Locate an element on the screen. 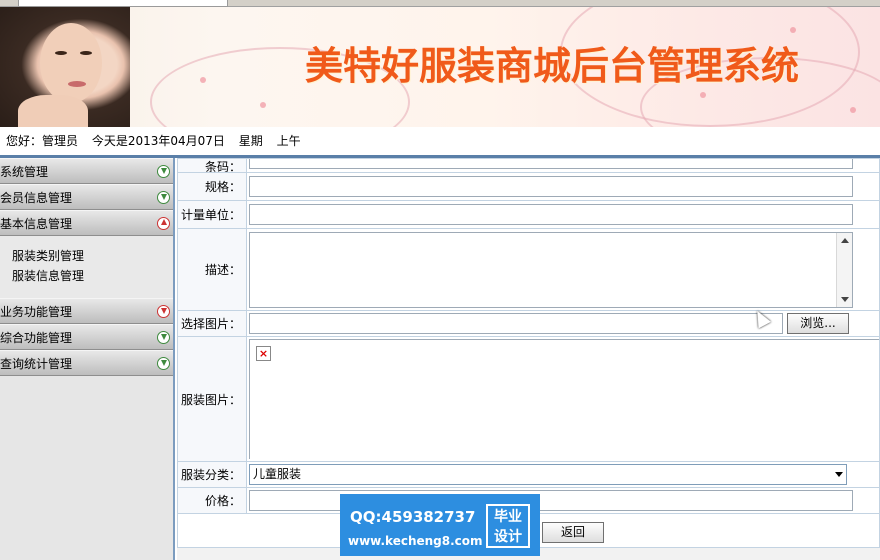 The width and height of the screenshot is (880, 560). watermark-logo: 毕业 设计 is located at coordinates (508, 526).